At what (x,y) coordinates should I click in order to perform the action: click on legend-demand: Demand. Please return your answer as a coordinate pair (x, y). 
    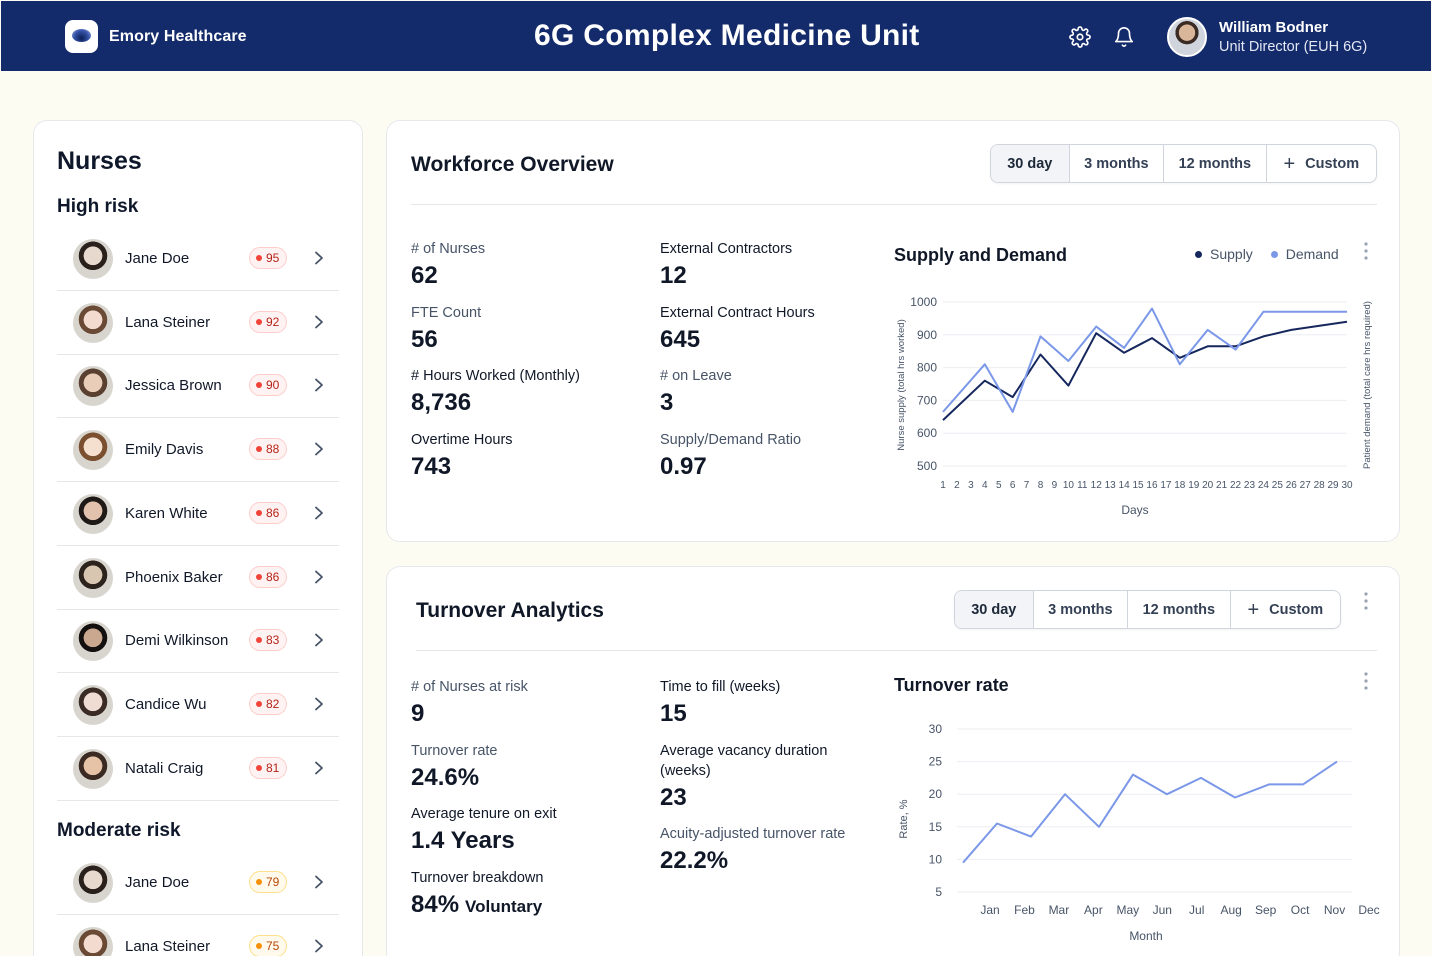
    Looking at the image, I should click on (1312, 254).